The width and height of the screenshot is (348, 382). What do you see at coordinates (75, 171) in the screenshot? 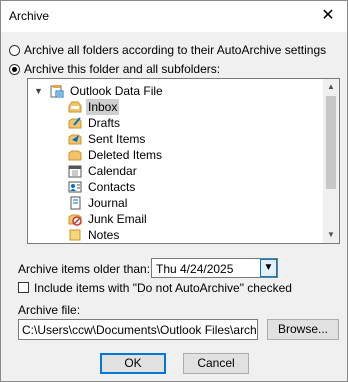
I see `calendar-icon` at bounding box center [75, 171].